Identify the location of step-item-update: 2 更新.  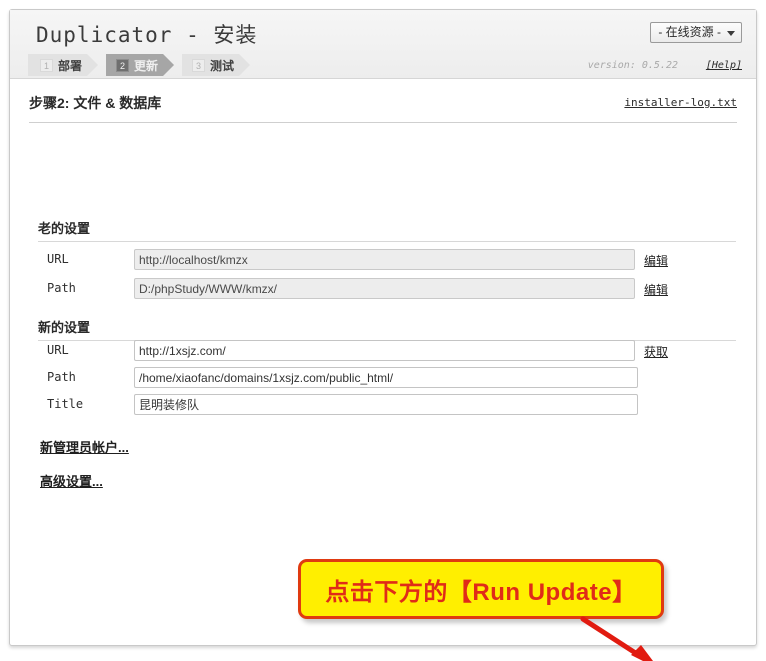
(140, 65).